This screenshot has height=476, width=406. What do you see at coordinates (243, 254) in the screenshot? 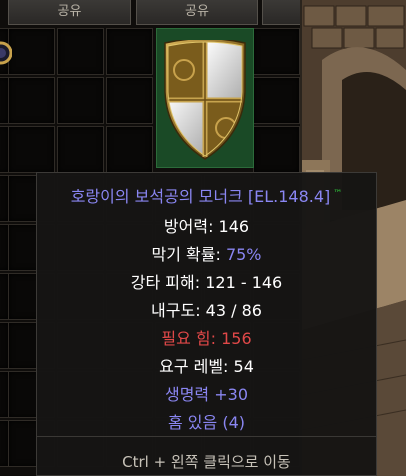
I see `block-value: 75%` at bounding box center [243, 254].